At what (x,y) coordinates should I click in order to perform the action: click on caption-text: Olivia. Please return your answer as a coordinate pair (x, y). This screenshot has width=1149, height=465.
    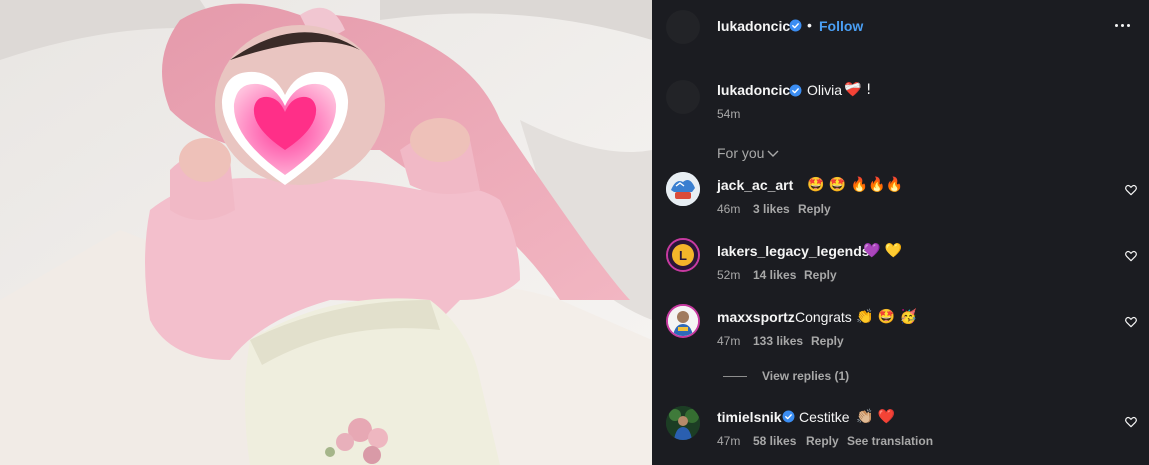
    Looking at the image, I should click on (825, 90).